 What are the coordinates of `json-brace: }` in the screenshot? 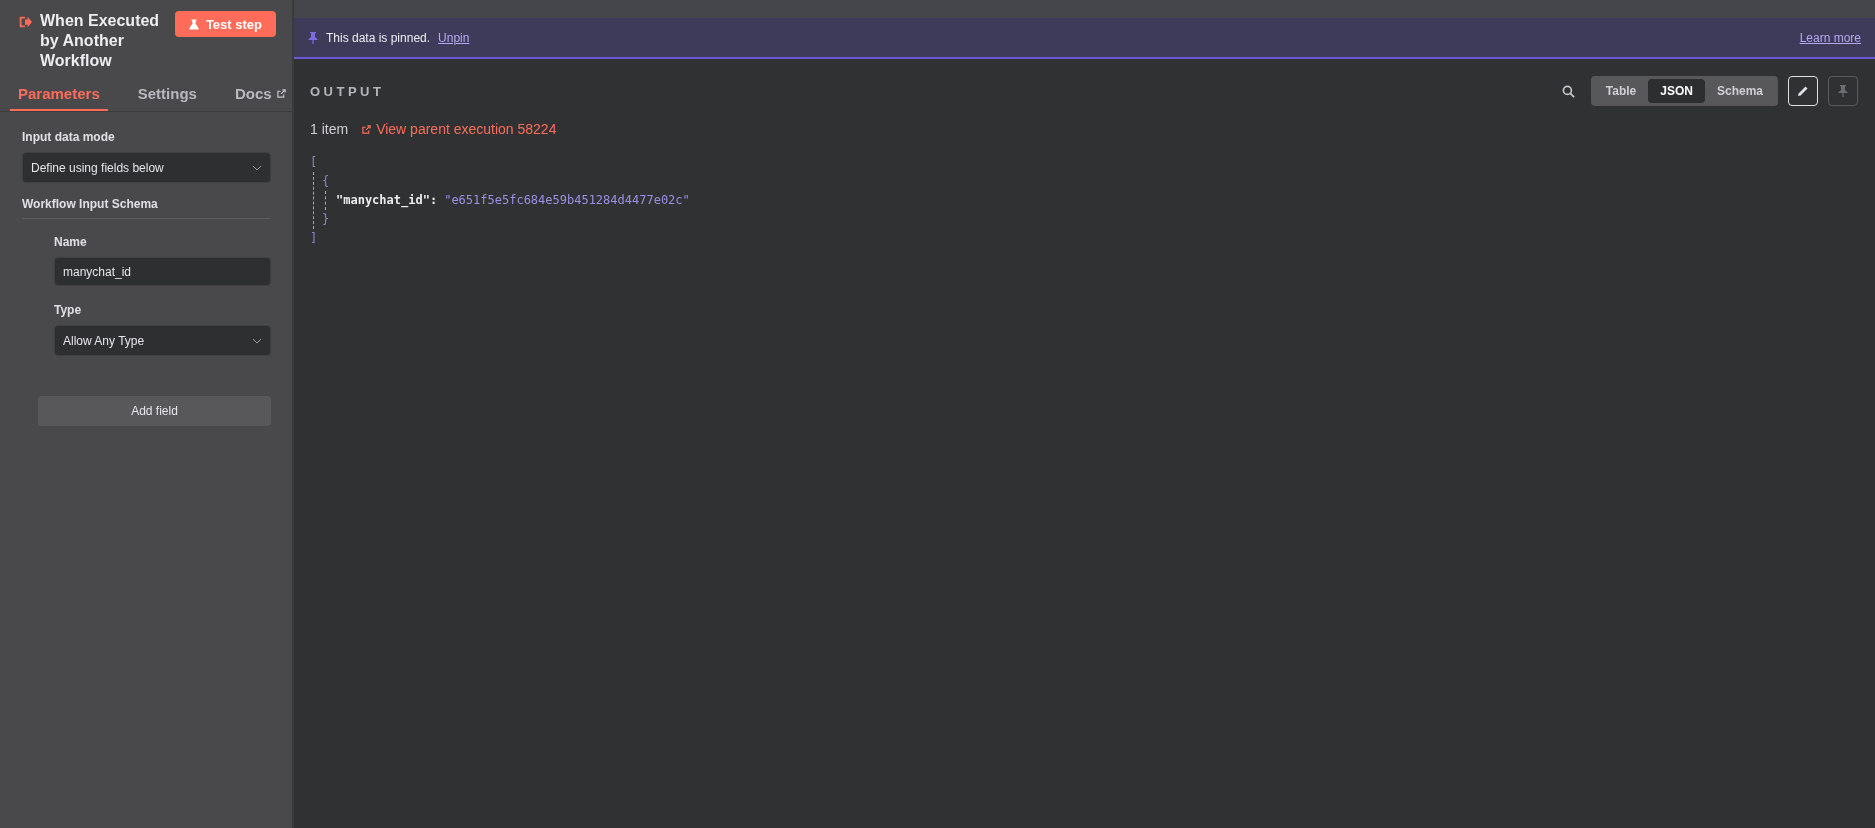 It's located at (326, 219).